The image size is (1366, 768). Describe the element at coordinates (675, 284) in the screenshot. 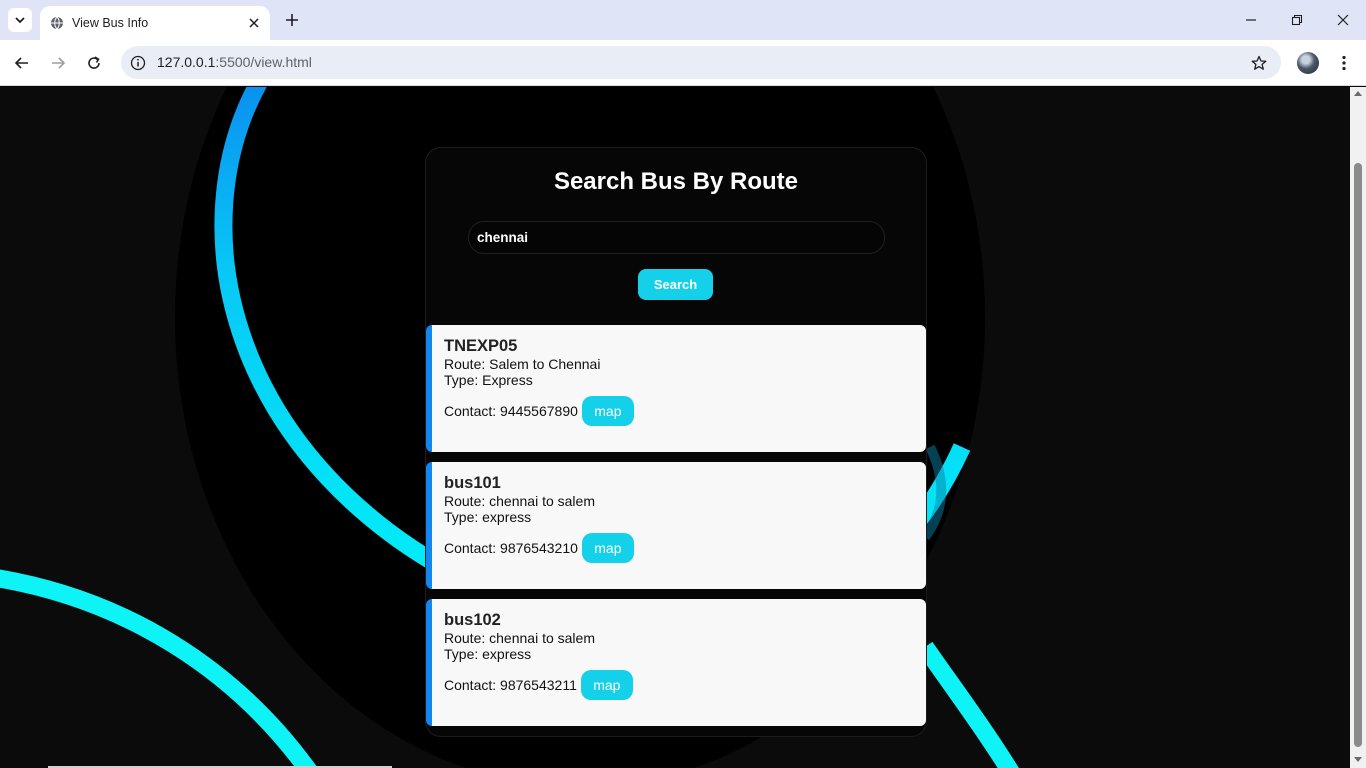

I see `search-button: Search` at that location.